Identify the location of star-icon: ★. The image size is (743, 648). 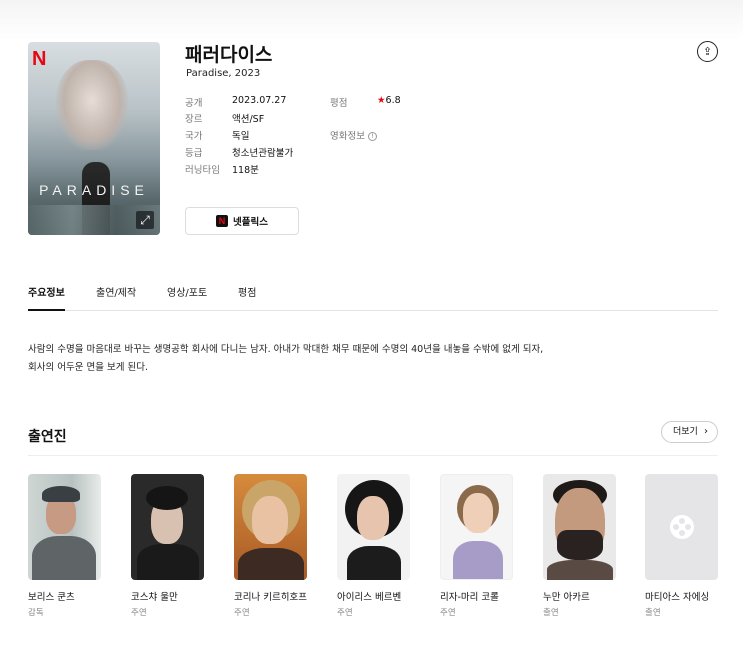
(381, 100).